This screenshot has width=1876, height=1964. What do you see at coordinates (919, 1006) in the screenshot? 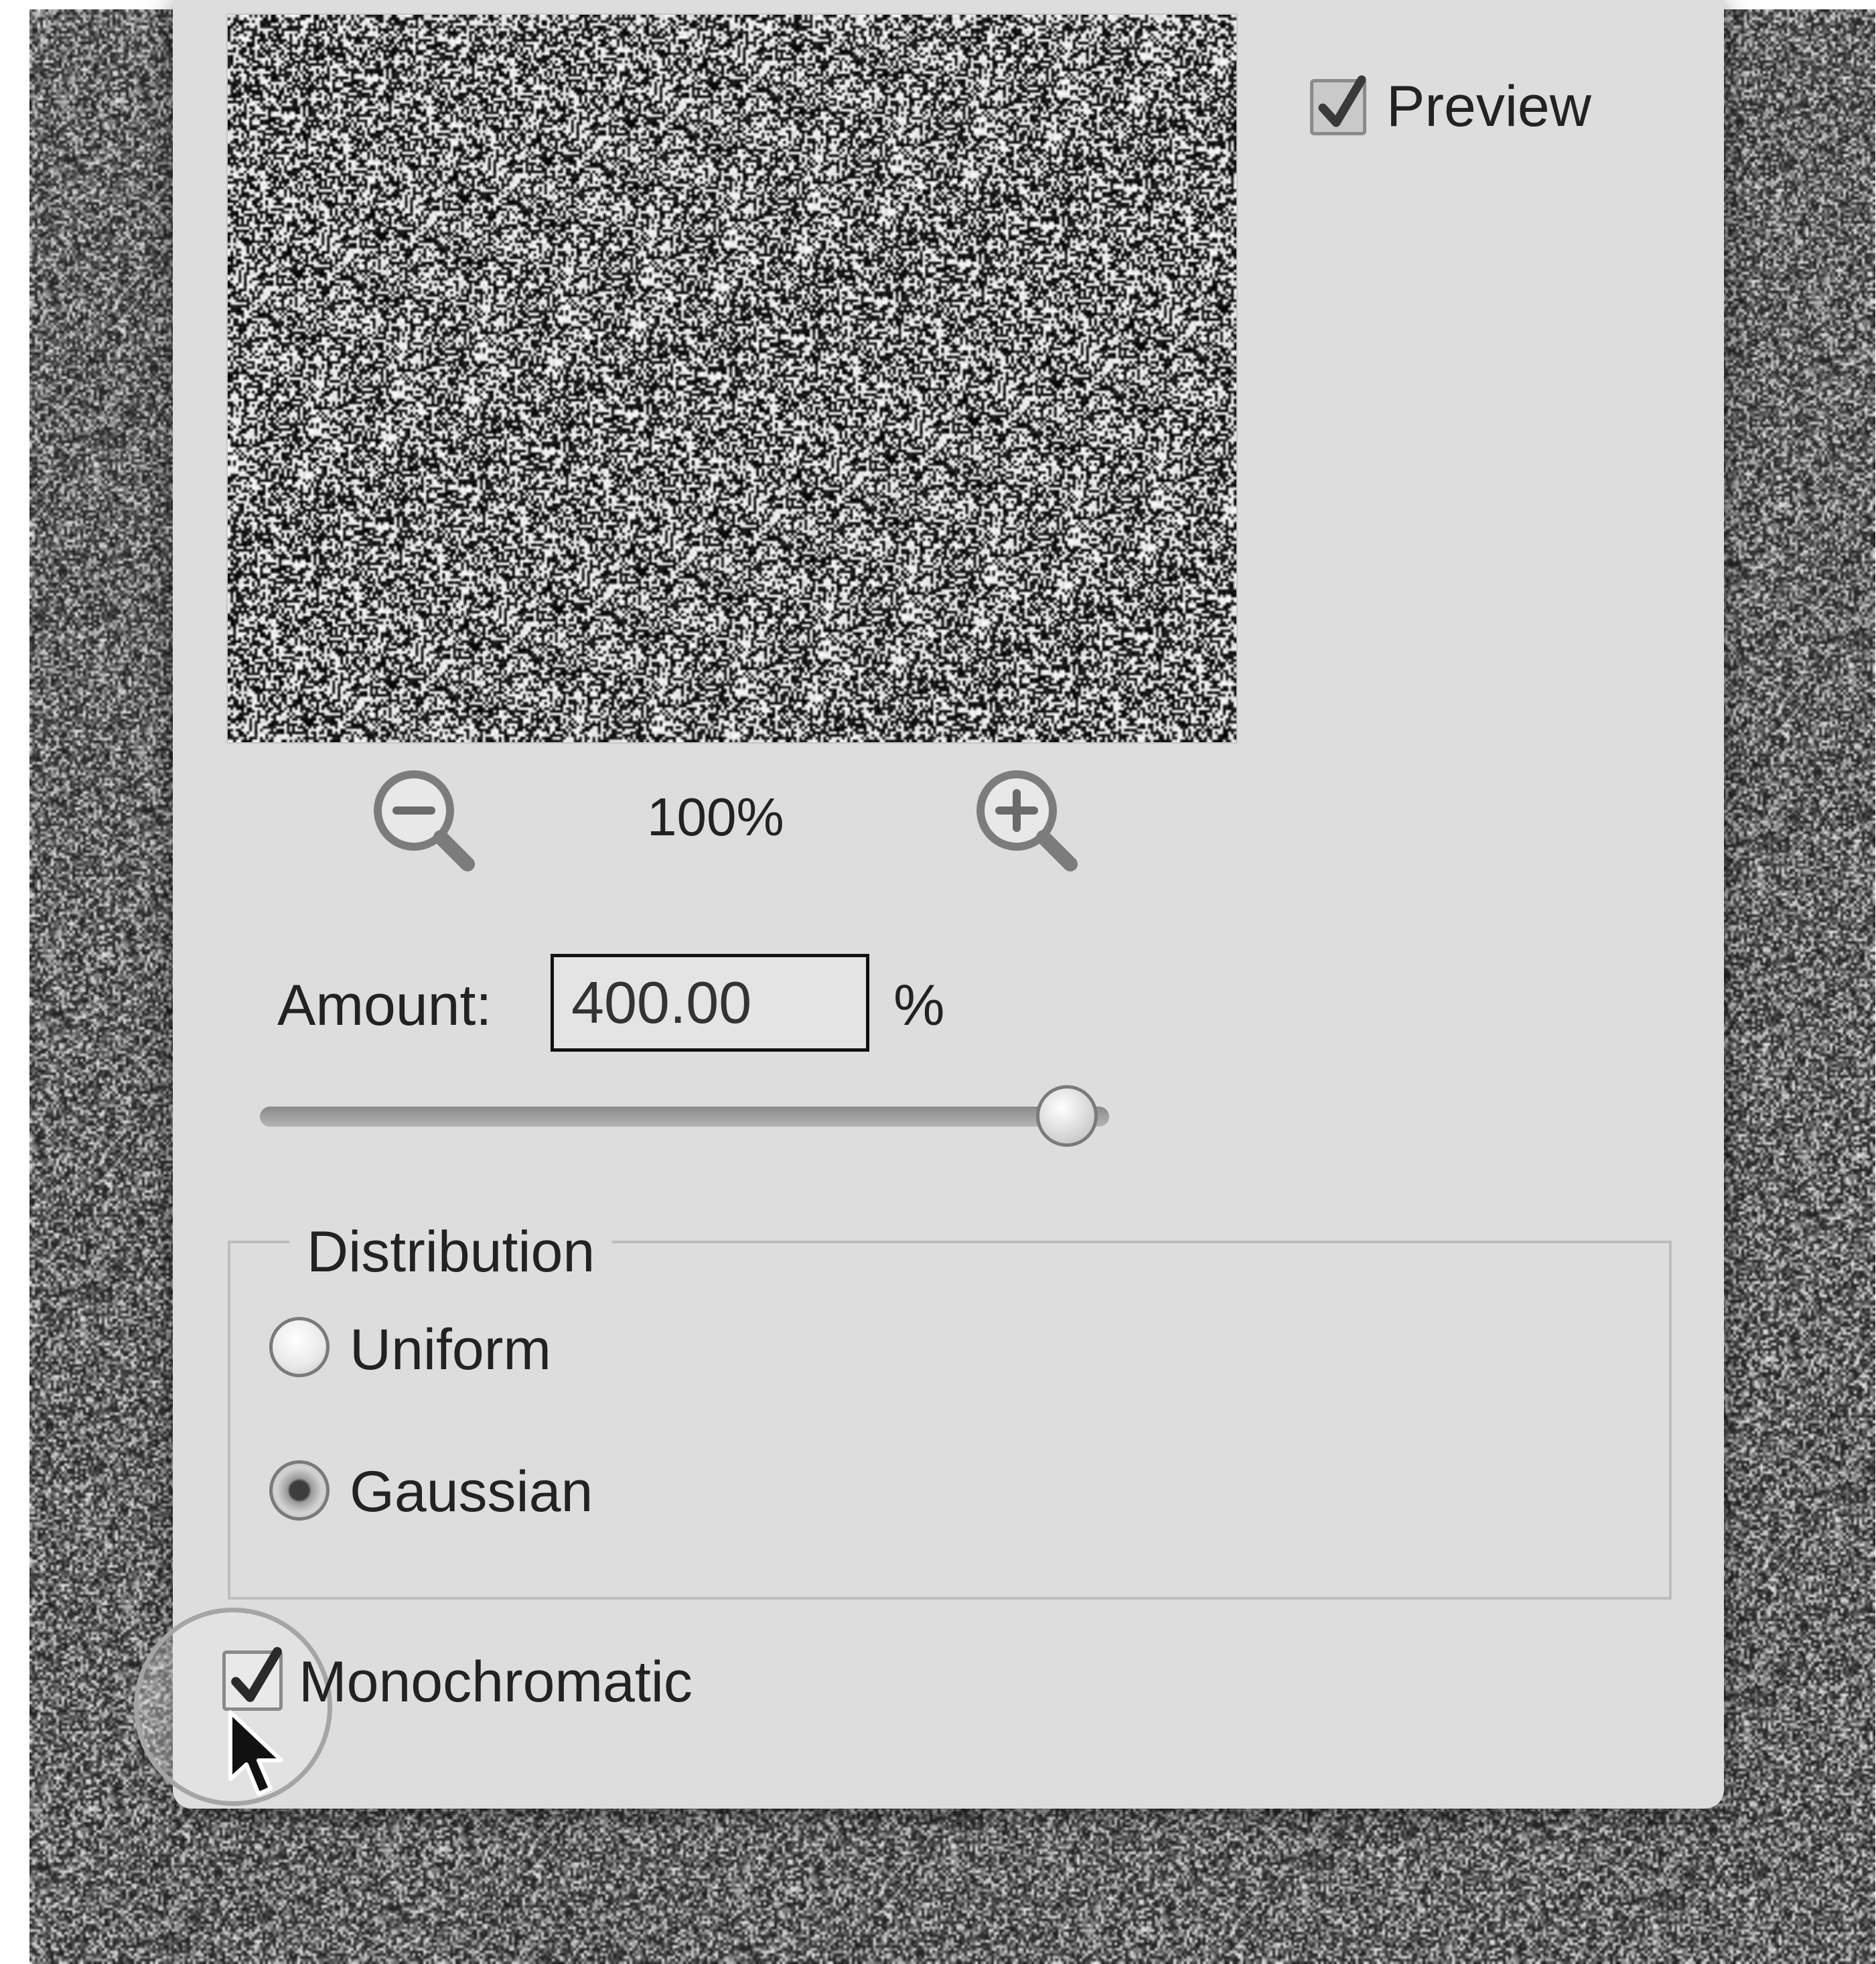
I see `amount-unit: %` at bounding box center [919, 1006].